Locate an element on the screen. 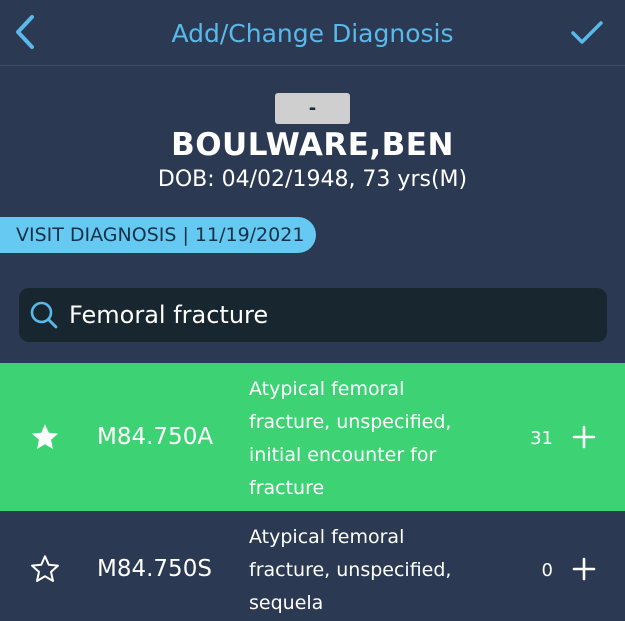 The image size is (625, 621). usage-count: 31 is located at coordinates (541, 438).